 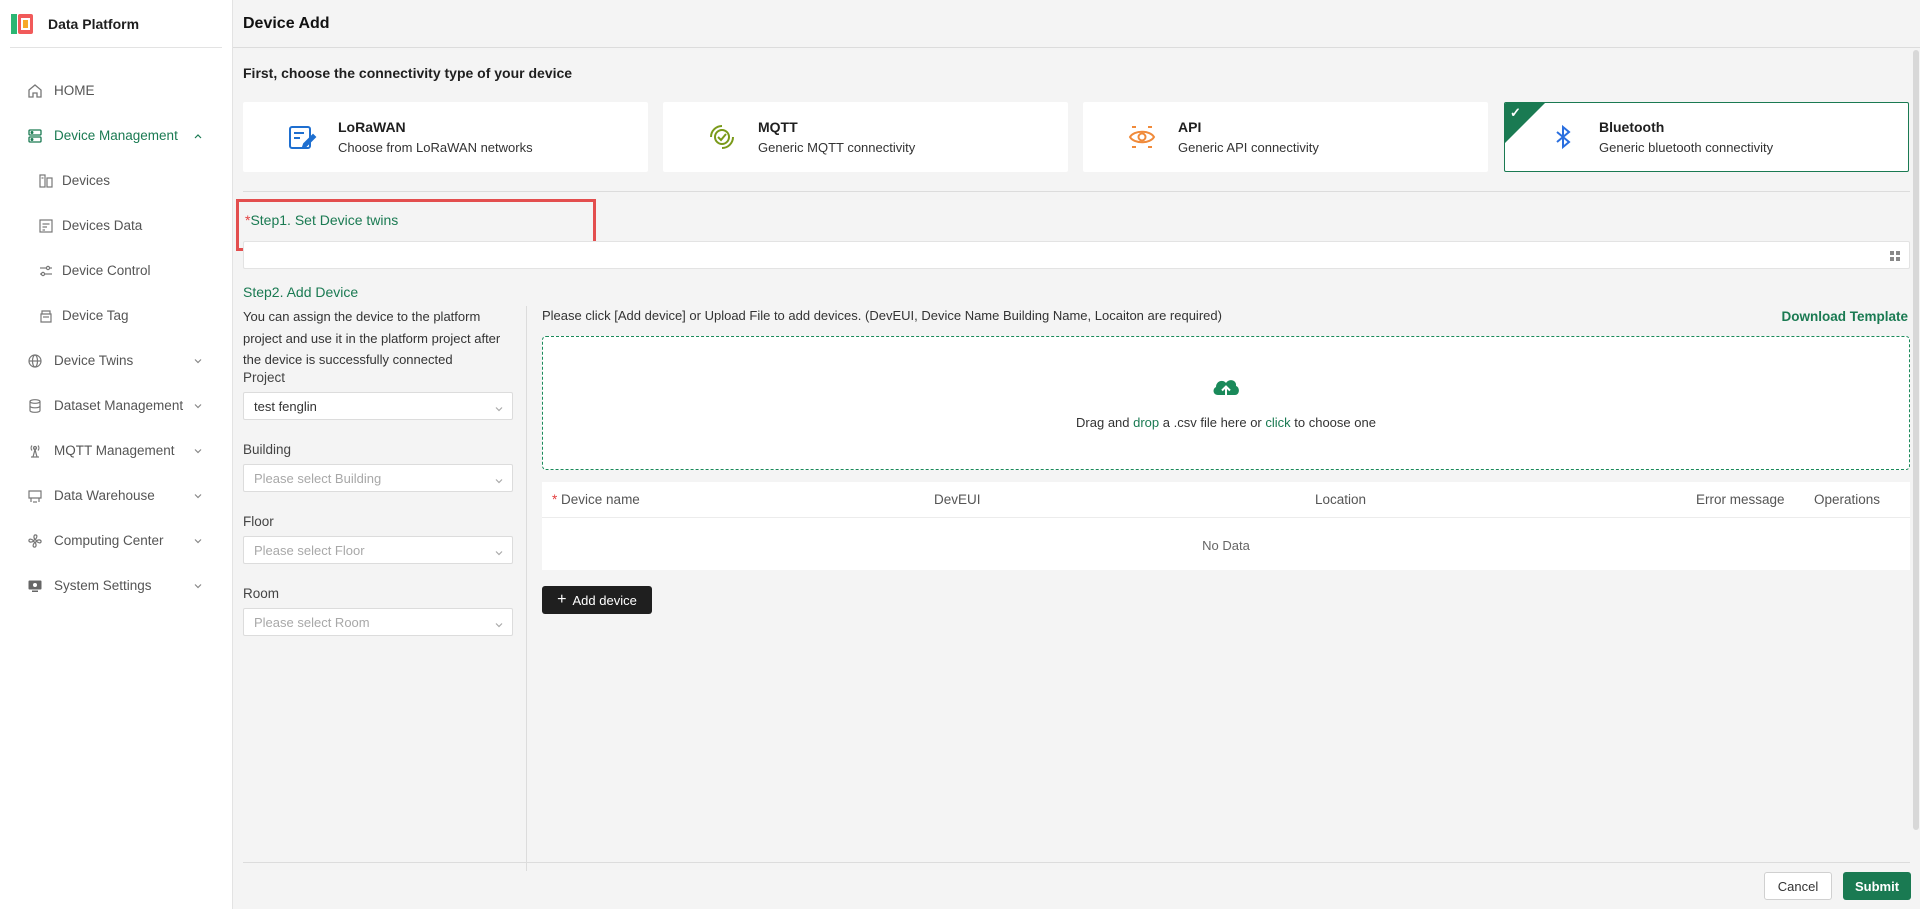 What do you see at coordinates (35, 496) in the screenshot?
I see `warehouse-icon` at bounding box center [35, 496].